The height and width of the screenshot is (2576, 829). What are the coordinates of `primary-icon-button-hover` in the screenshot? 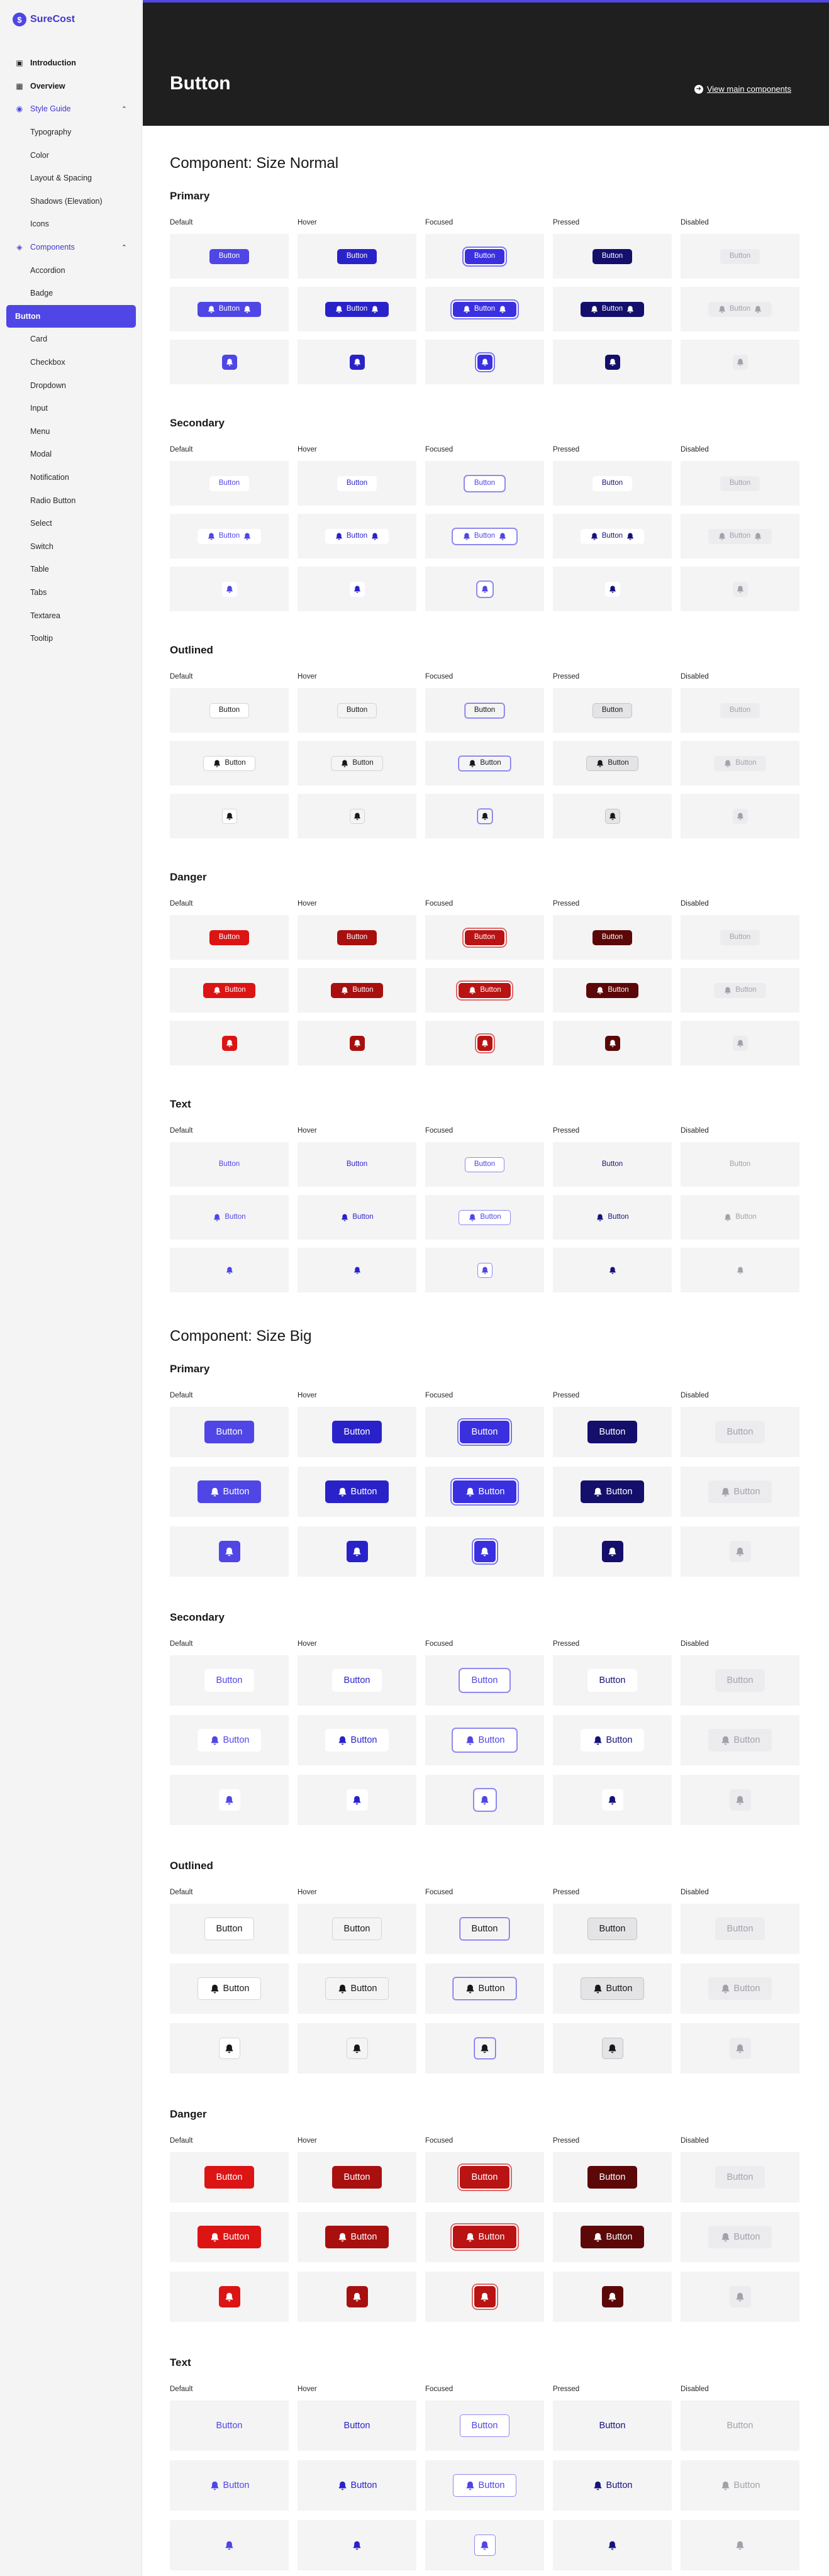 It's located at (357, 1551).